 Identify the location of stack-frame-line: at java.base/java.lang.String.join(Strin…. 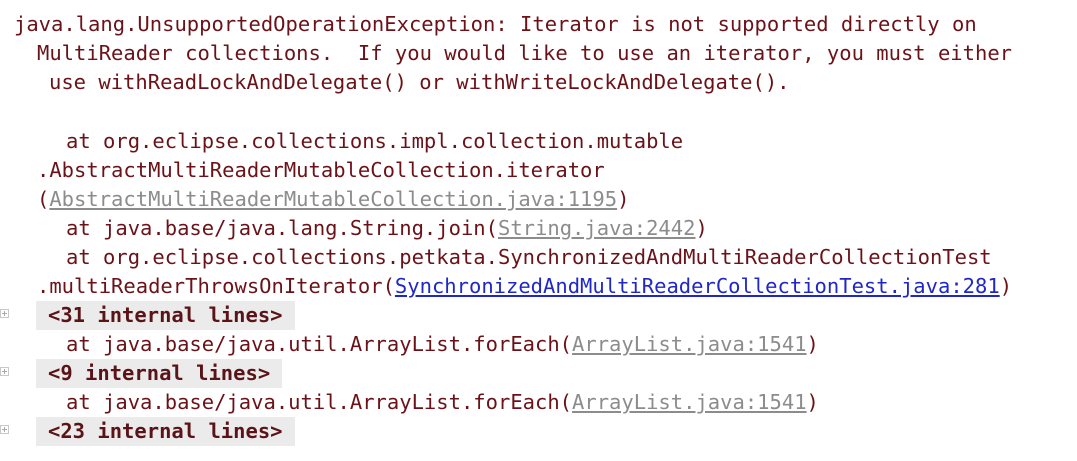
(387, 228).